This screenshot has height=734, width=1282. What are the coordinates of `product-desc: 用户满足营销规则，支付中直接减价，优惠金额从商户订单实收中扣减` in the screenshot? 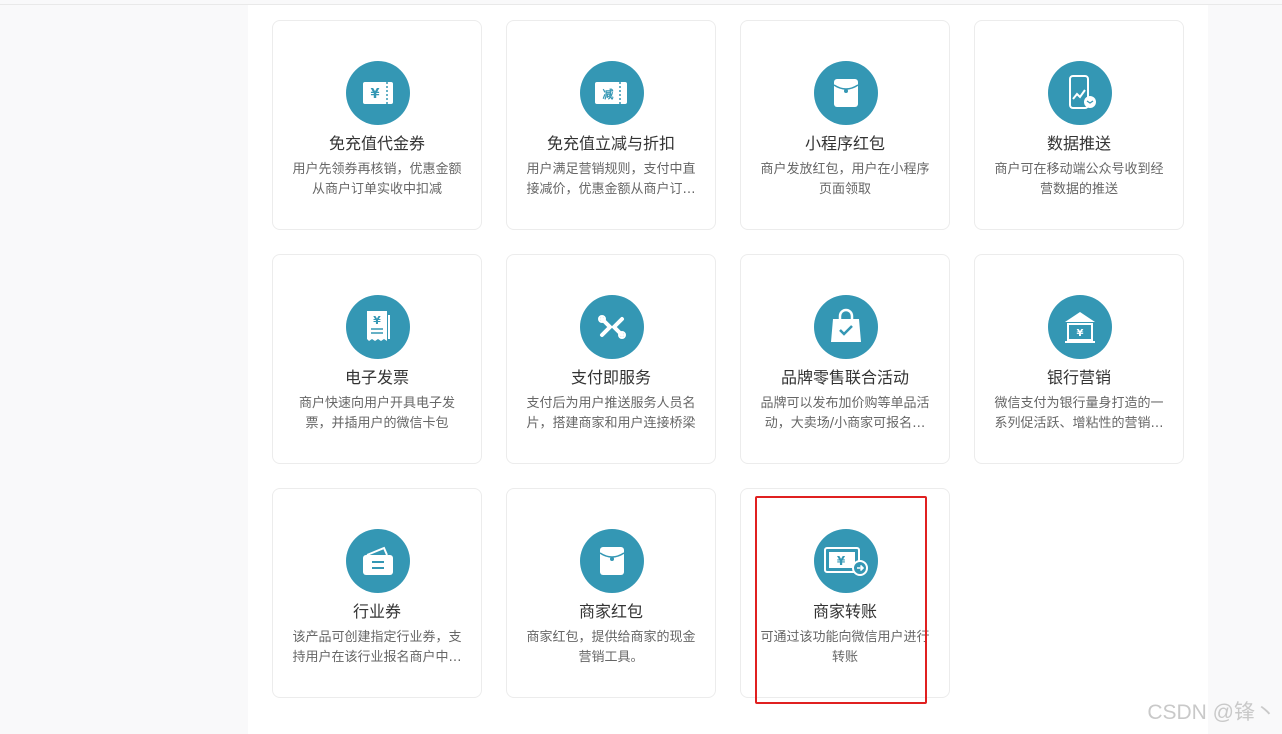 It's located at (611, 179).